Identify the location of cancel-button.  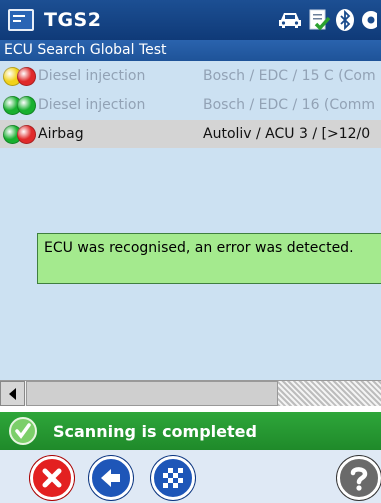
(52, 478).